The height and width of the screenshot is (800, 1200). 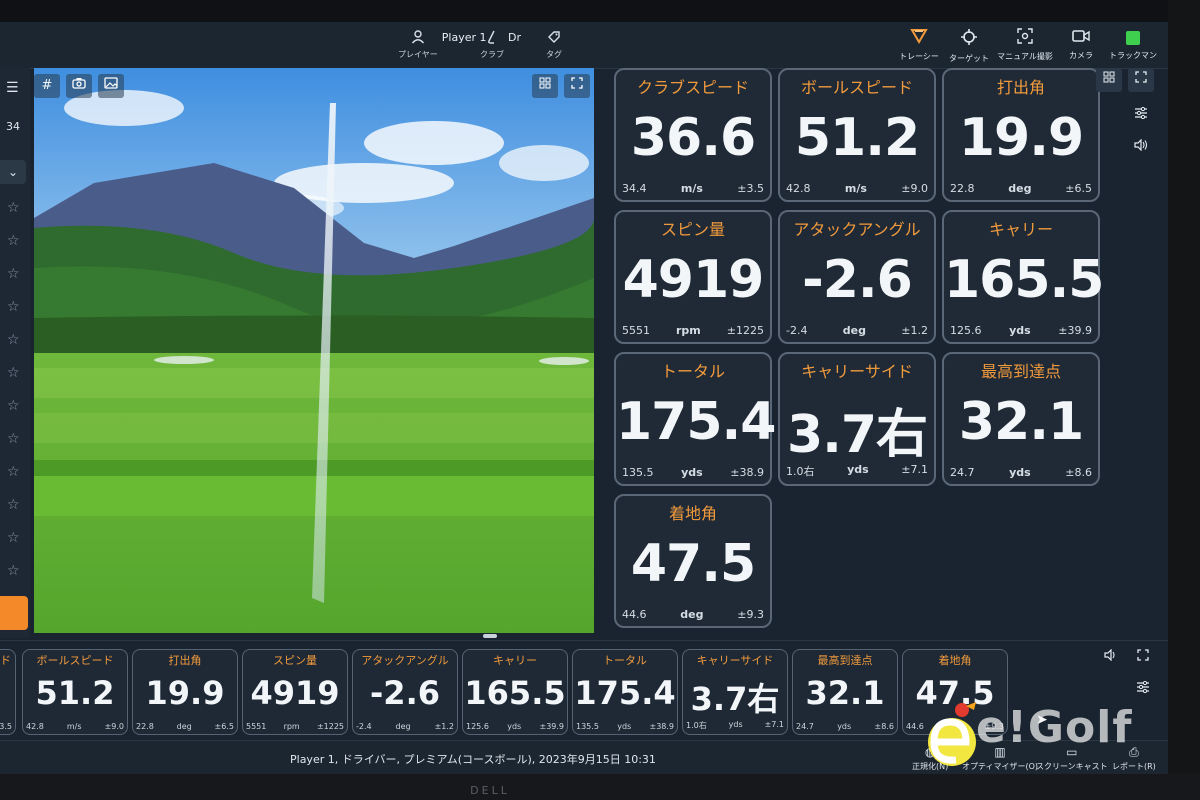 What do you see at coordinates (693, 138) in the screenshot?
I see `stat-value: 36.6` at bounding box center [693, 138].